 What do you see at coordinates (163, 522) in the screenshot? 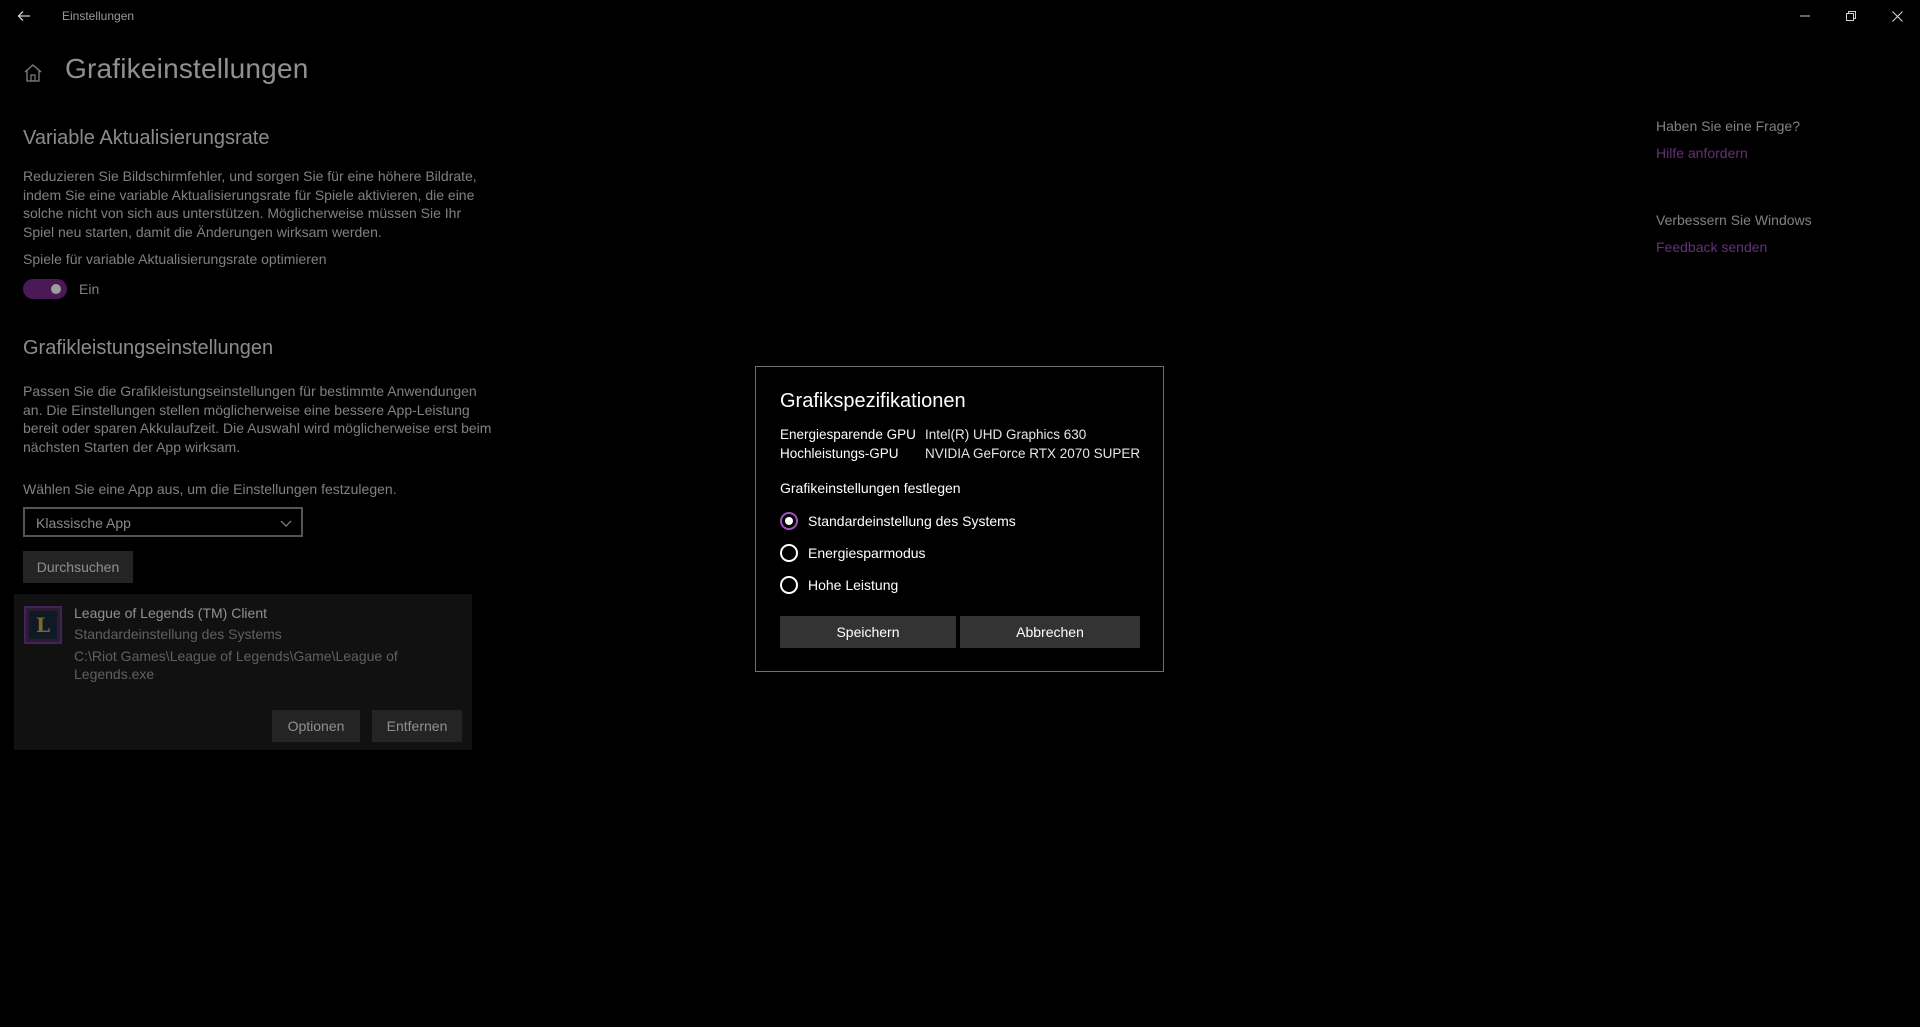
I see `app-type-select: Klassische App` at bounding box center [163, 522].